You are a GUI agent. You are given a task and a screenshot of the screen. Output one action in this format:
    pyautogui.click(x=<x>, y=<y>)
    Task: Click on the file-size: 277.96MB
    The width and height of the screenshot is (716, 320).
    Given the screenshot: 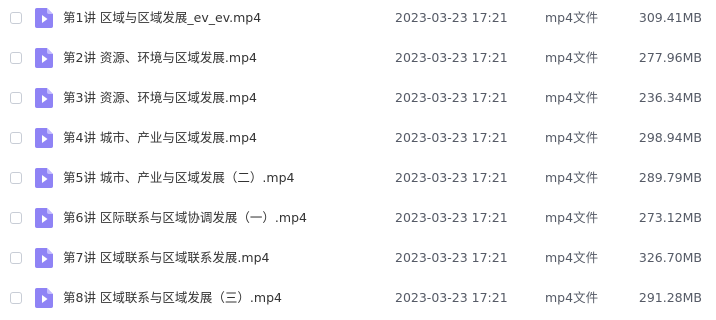 What is the action you would take?
    pyautogui.click(x=670, y=57)
    